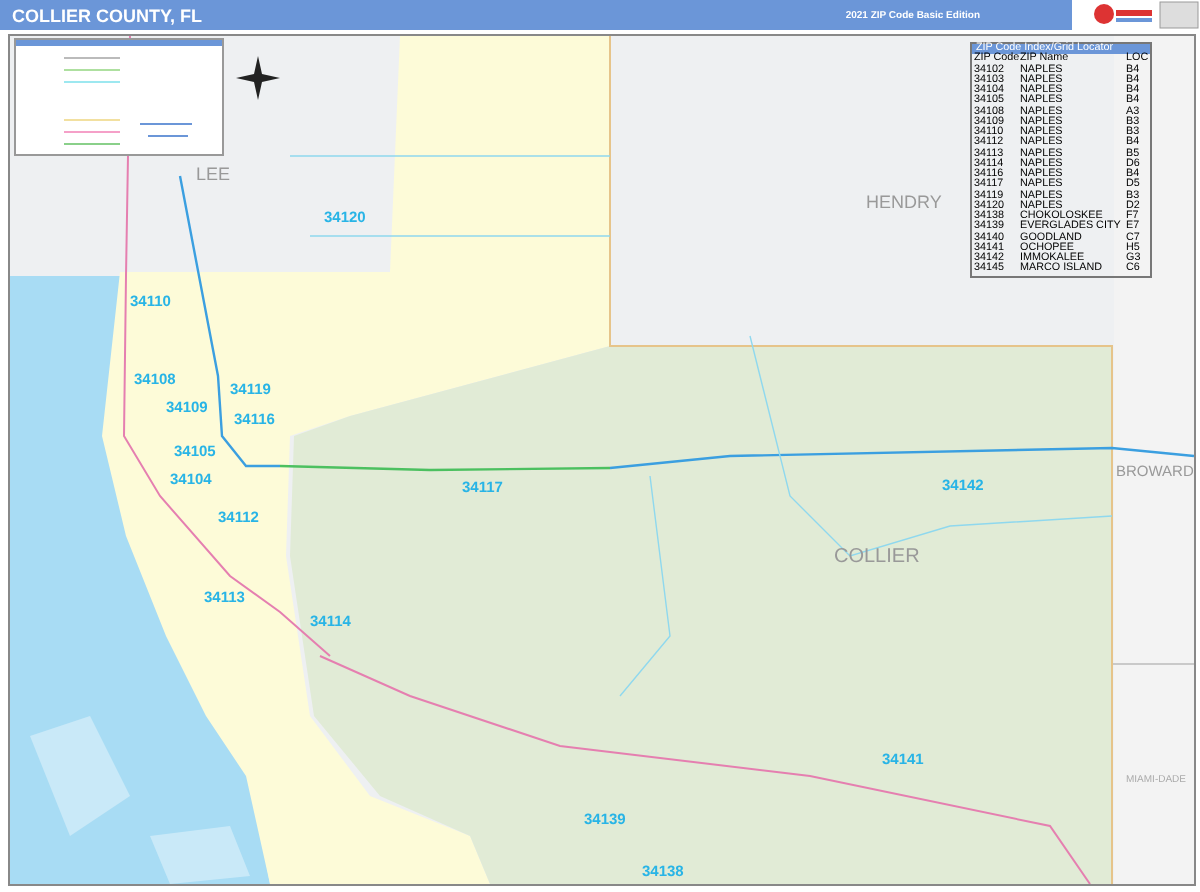 The width and height of the screenshot is (1200, 892). What do you see at coordinates (258, 78) in the screenshot?
I see `compass-icon` at bounding box center [258, 78].